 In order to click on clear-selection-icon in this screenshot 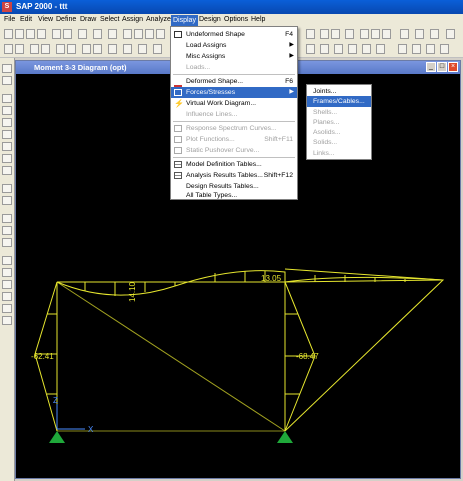, I will do `click(7, 242)`.